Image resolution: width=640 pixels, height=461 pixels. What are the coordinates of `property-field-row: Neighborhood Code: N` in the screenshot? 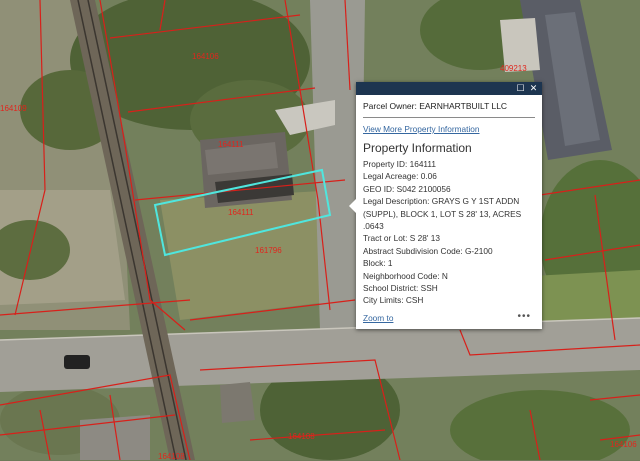 It's located at (449, 276).